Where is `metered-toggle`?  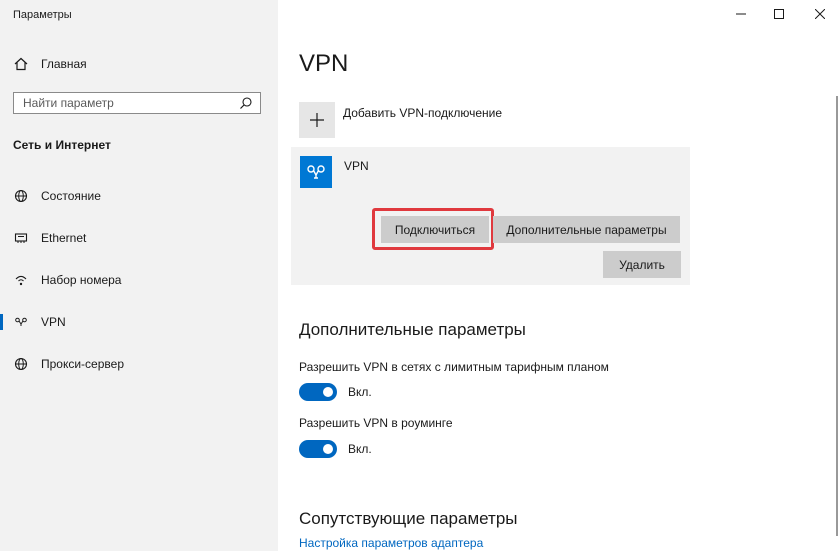
metered-toggle is located at coordinates (318, 392).